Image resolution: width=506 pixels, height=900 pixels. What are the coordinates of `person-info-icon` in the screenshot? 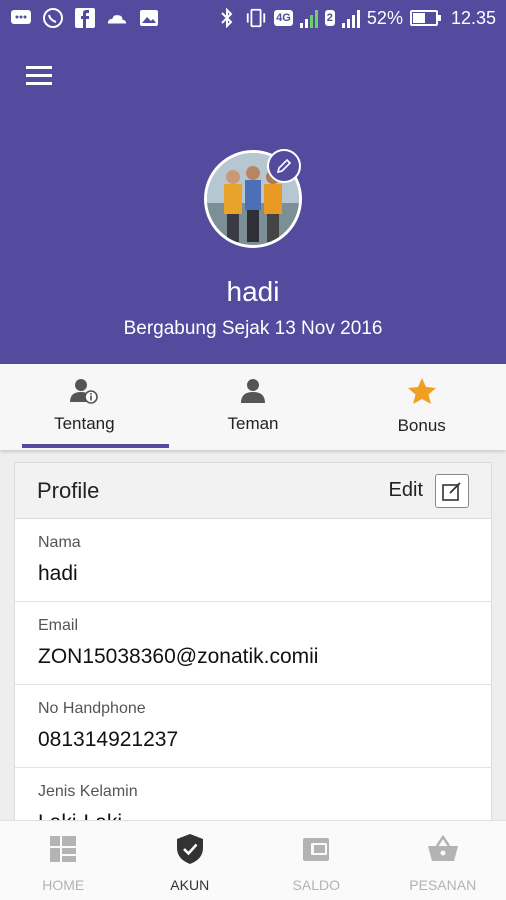 It's located at (84, 391).